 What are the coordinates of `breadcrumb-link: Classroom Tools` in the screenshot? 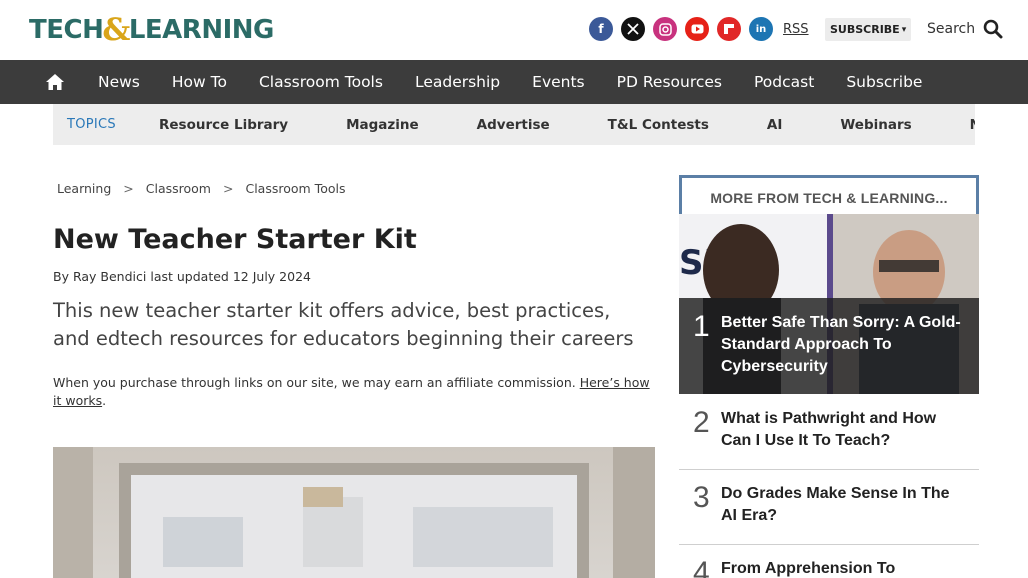 It's located at (295, 188).